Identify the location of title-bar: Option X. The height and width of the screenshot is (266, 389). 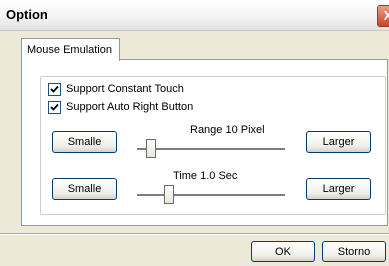
(194, 15).